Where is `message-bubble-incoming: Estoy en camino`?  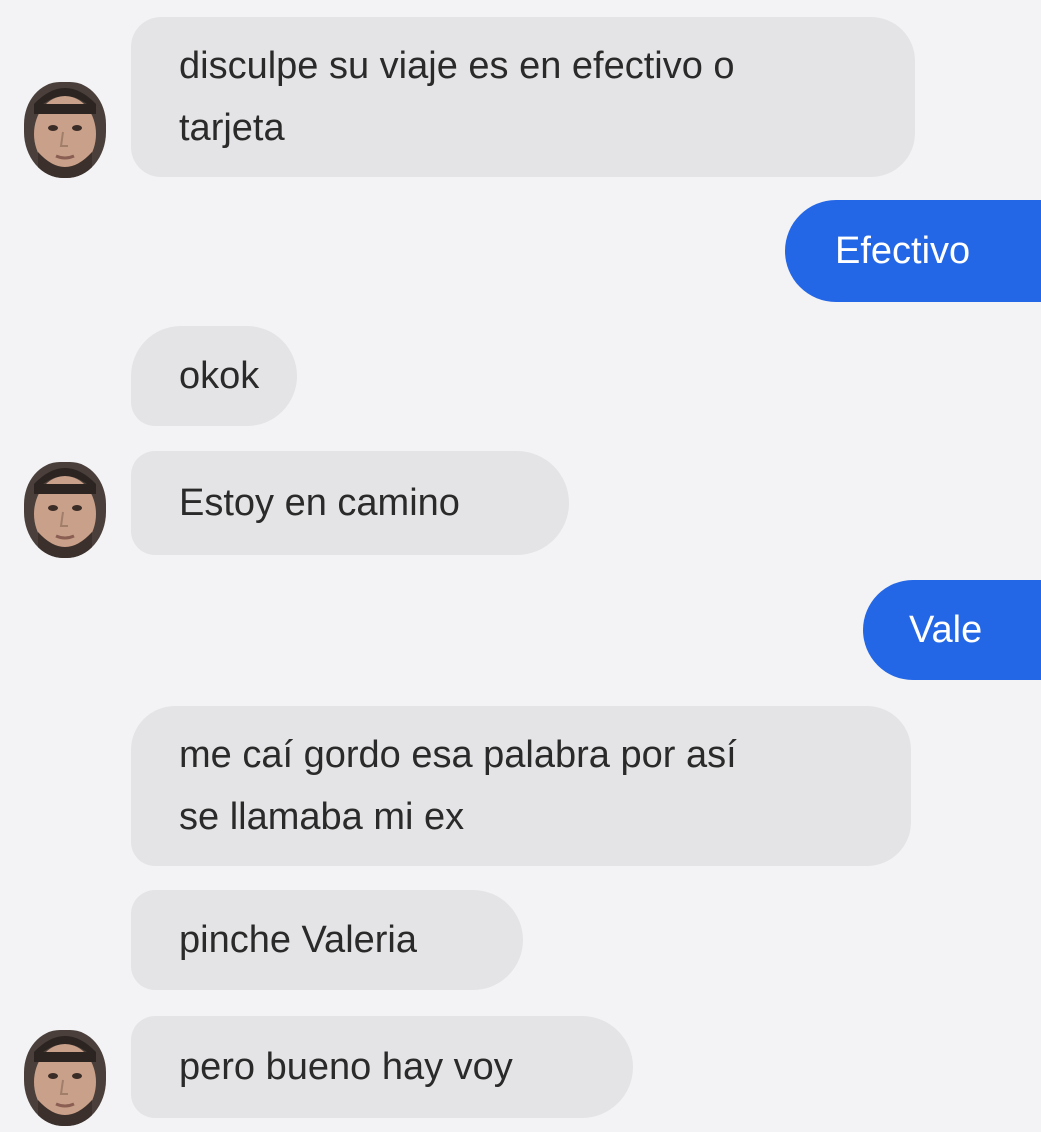 message-bubble-incoming: Estoy en camino is located at coordinates (350, 503).